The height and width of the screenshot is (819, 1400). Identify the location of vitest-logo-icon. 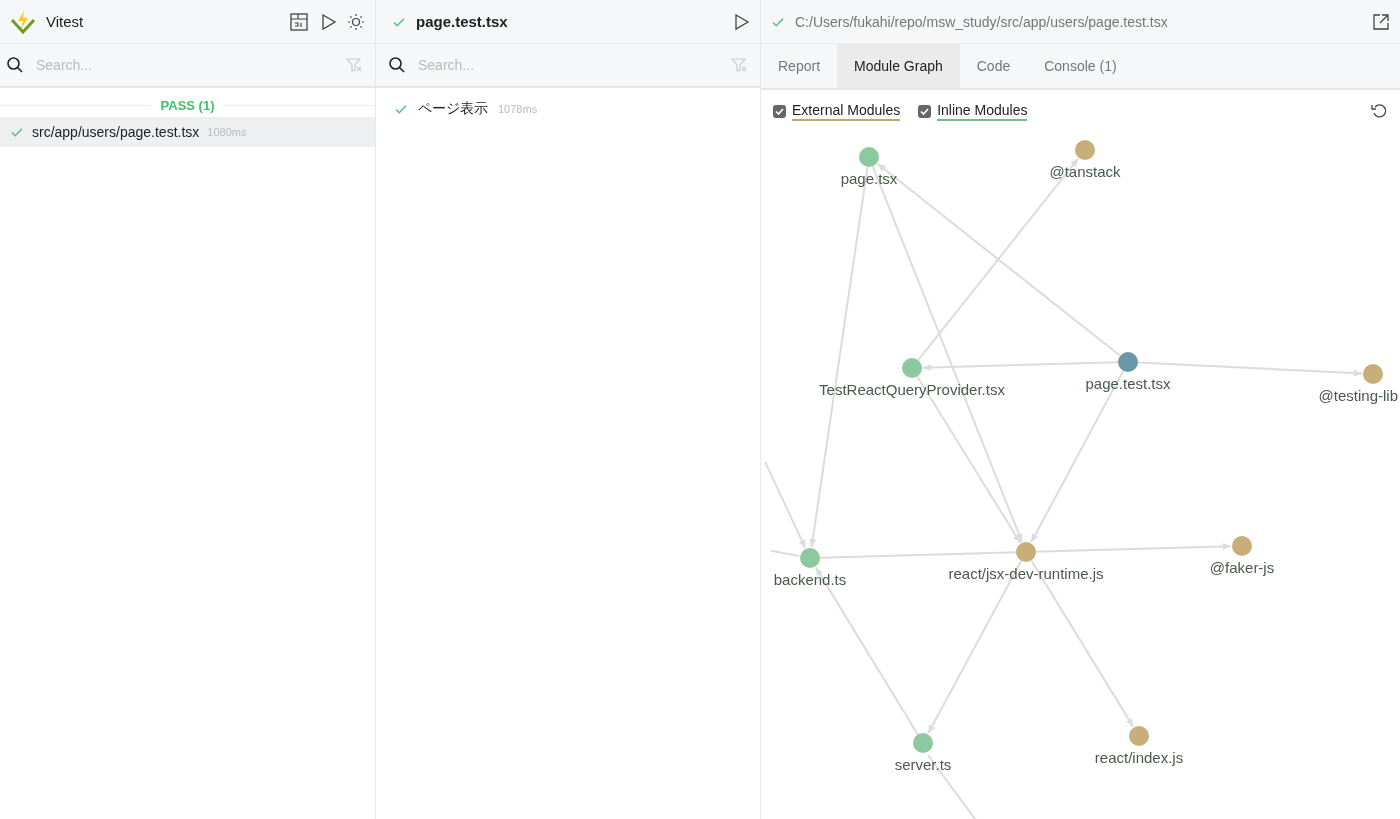
(23, 21).